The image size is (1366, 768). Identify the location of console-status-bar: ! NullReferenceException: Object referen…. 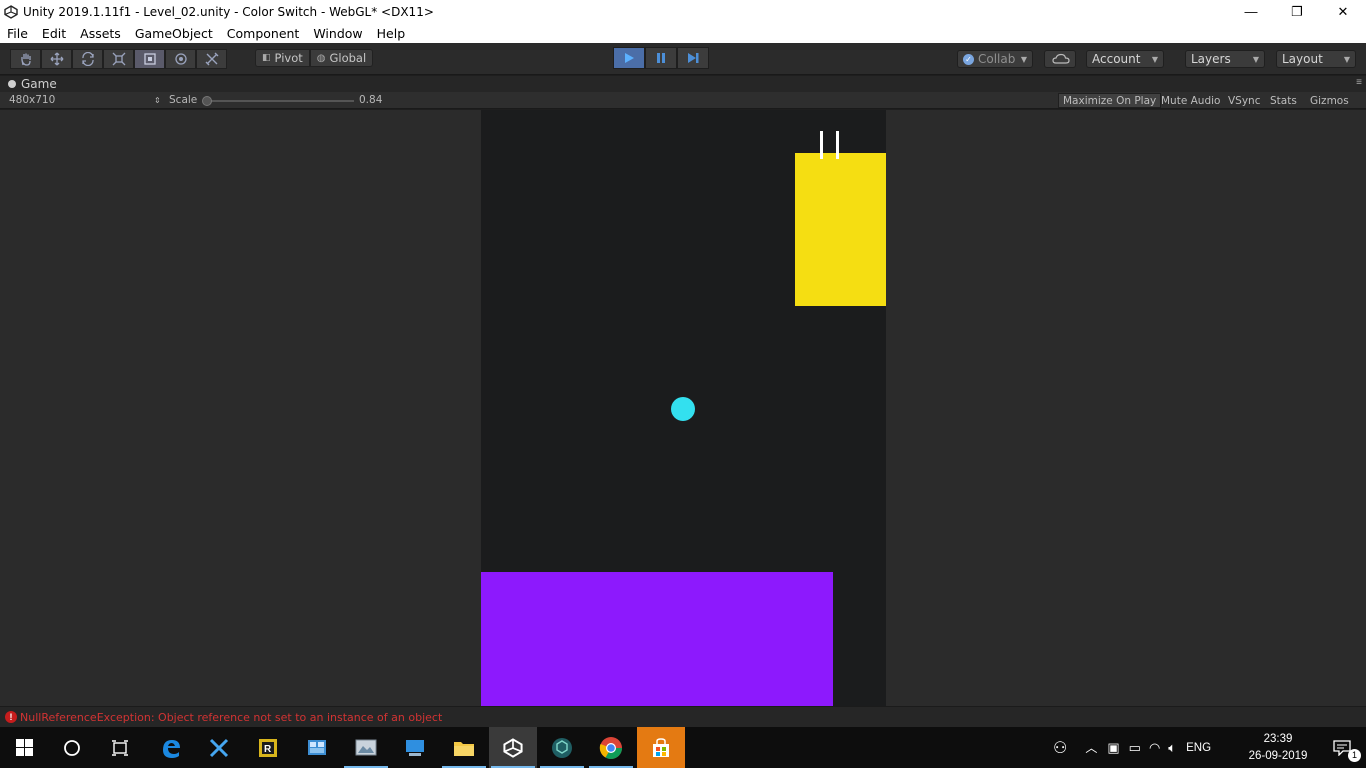
(683, 716).